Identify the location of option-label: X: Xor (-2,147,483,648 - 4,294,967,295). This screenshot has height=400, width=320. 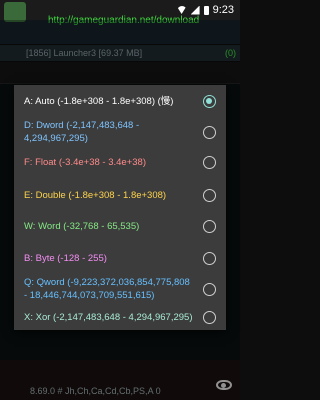
(108, 317).